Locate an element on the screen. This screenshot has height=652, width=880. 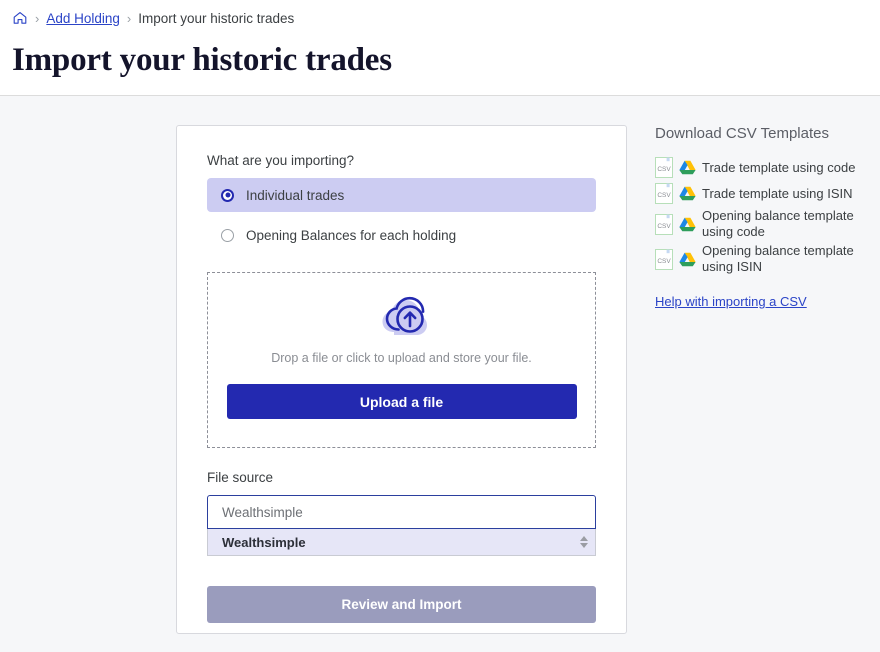
template-label: Trade template using ISIN is located at coordinates (777, 193).